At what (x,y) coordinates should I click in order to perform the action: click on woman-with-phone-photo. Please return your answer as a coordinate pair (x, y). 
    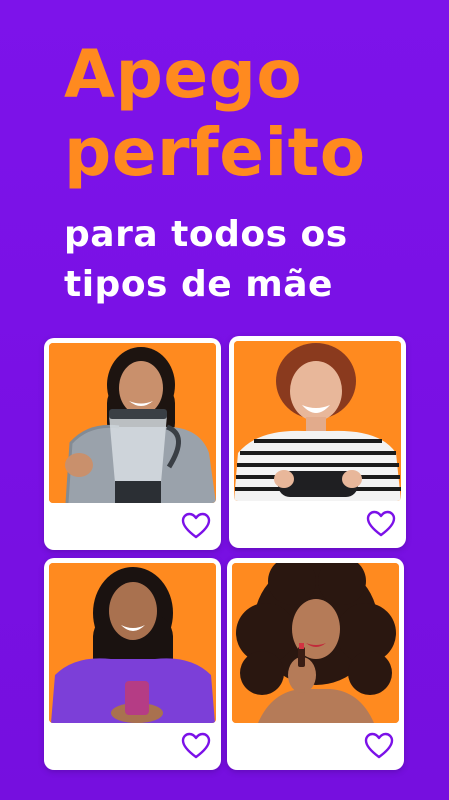
    Looking at the image, I should click on (132, 643).